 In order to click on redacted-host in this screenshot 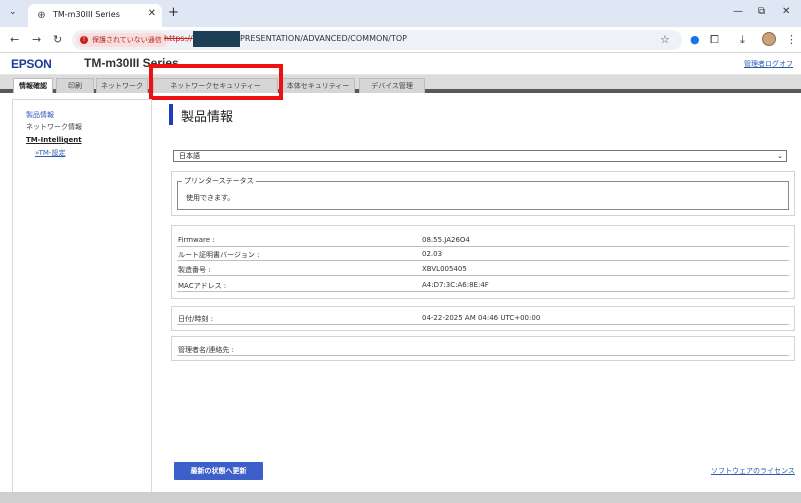, I will do `click(216, 39)`.